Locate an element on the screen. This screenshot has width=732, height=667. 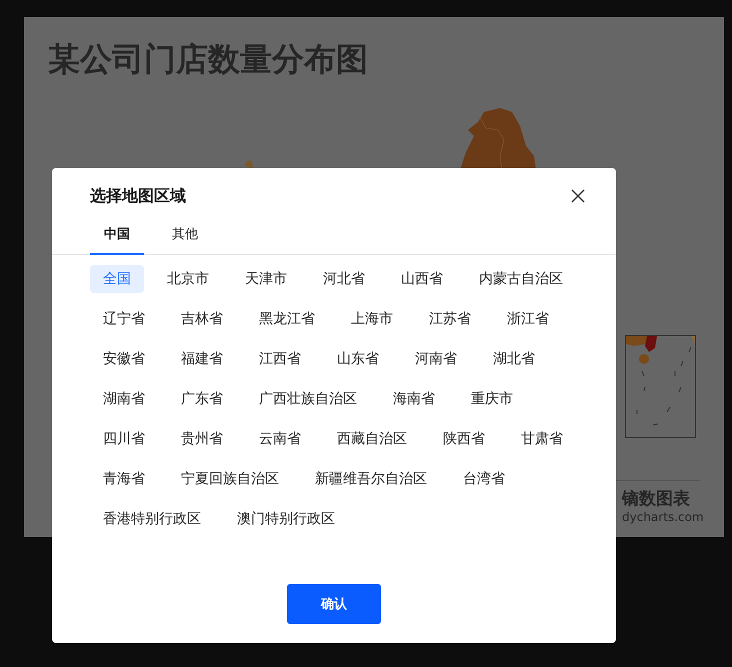
region-option: 山东省 is located at coordinates (358, 359).